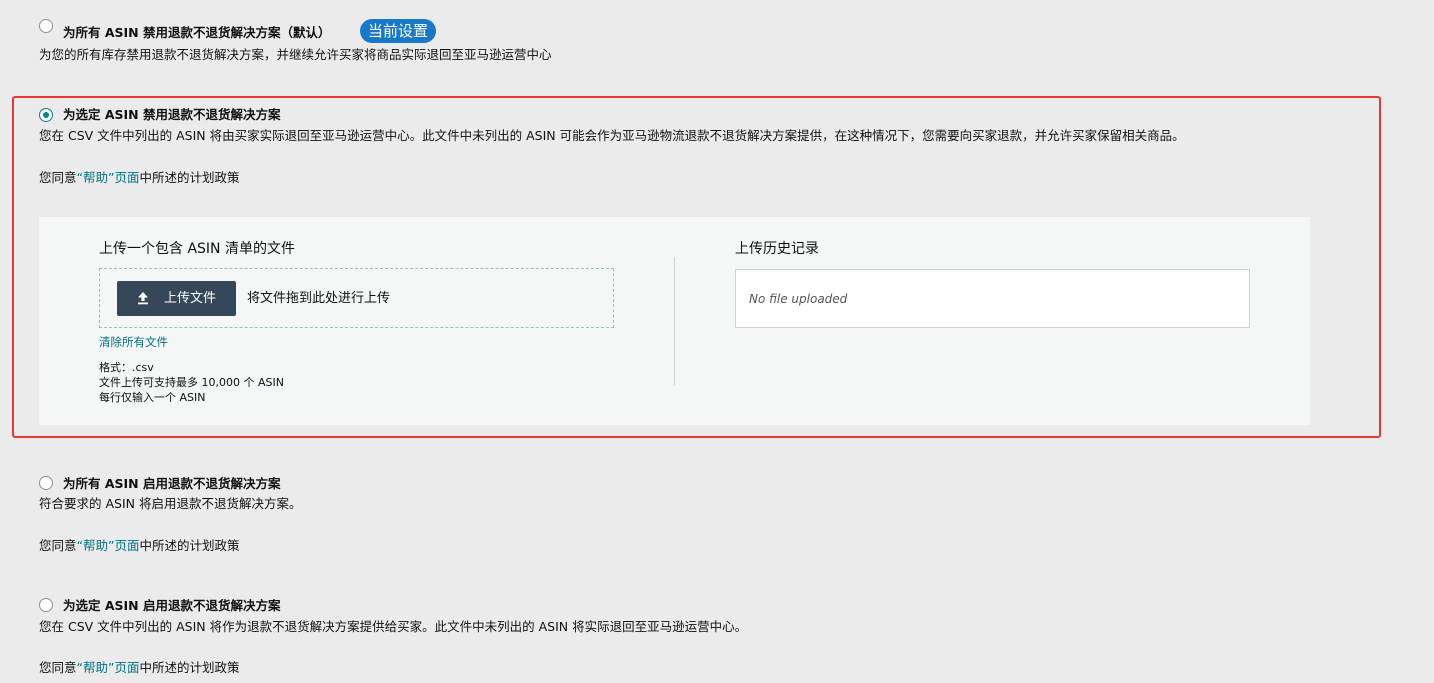 This screenshot has height=683, width=1434. Describe the element at coordinates (46, 483) in the screenshot. I see `radio-enable-all` at that location.